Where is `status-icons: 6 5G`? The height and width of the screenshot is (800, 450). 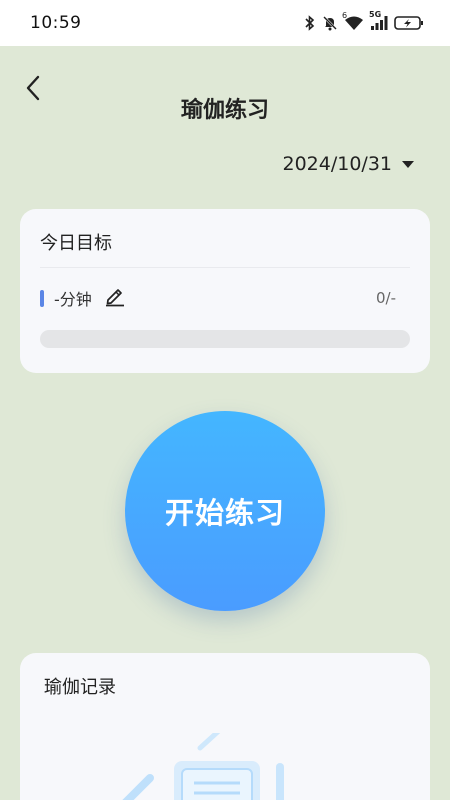 status-icons: 6 5G is located at coordinates (364, 20).